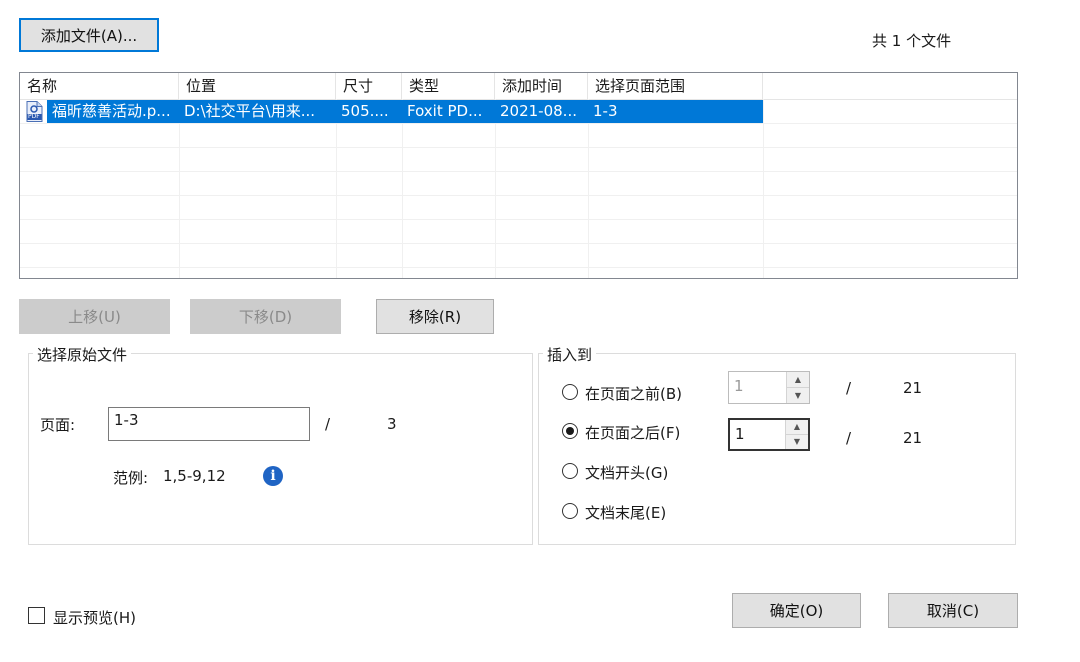 The height and width of the screenshot is (662, 1080). Describe the element at coordinates (265, 316) in the screenshot. I see `move-down-button: 下移(D)` at that location.